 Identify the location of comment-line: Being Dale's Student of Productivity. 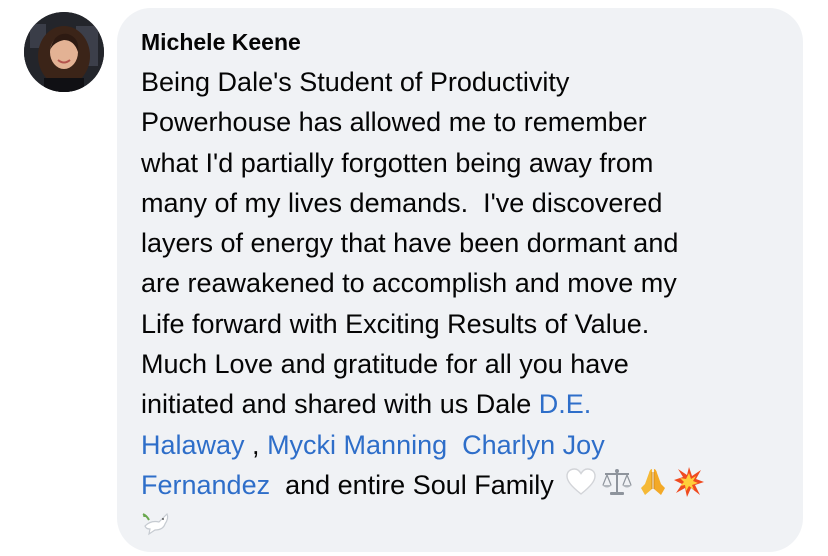
(355, 82).